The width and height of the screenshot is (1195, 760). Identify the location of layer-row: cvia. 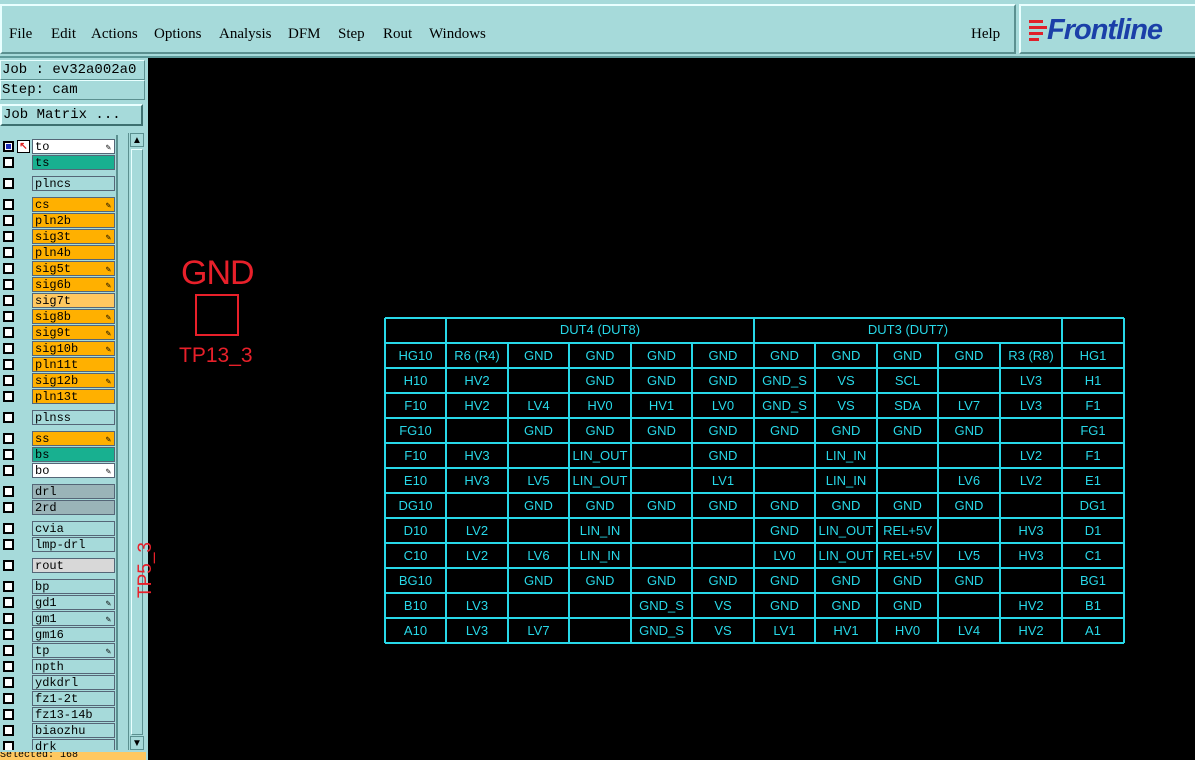
(58, 528).